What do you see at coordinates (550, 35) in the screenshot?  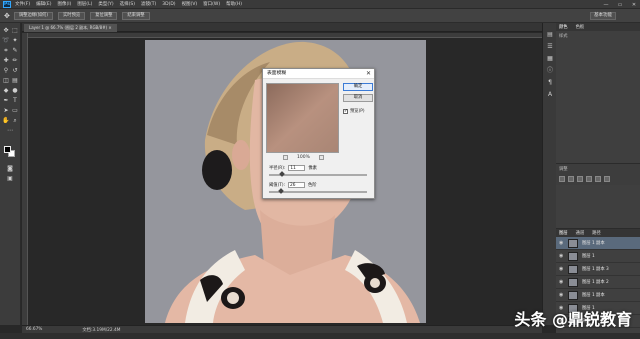 I see `history-panel-icon: ▤` at bounding box center [550, 35].